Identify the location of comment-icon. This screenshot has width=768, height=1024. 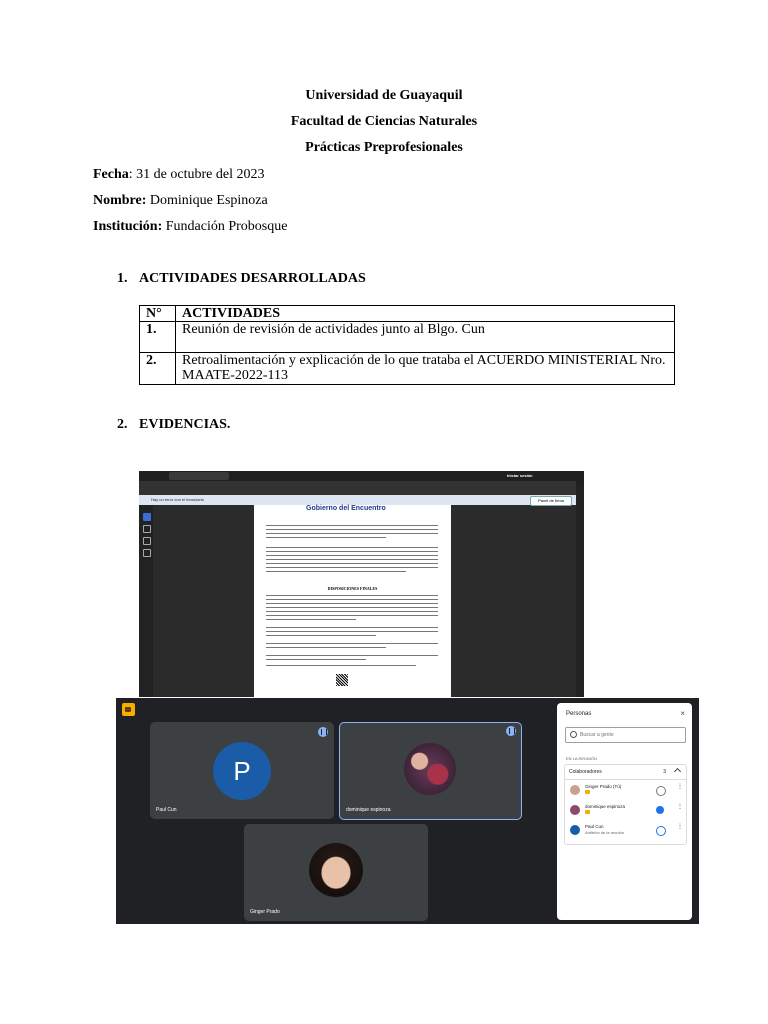
(147, 529).